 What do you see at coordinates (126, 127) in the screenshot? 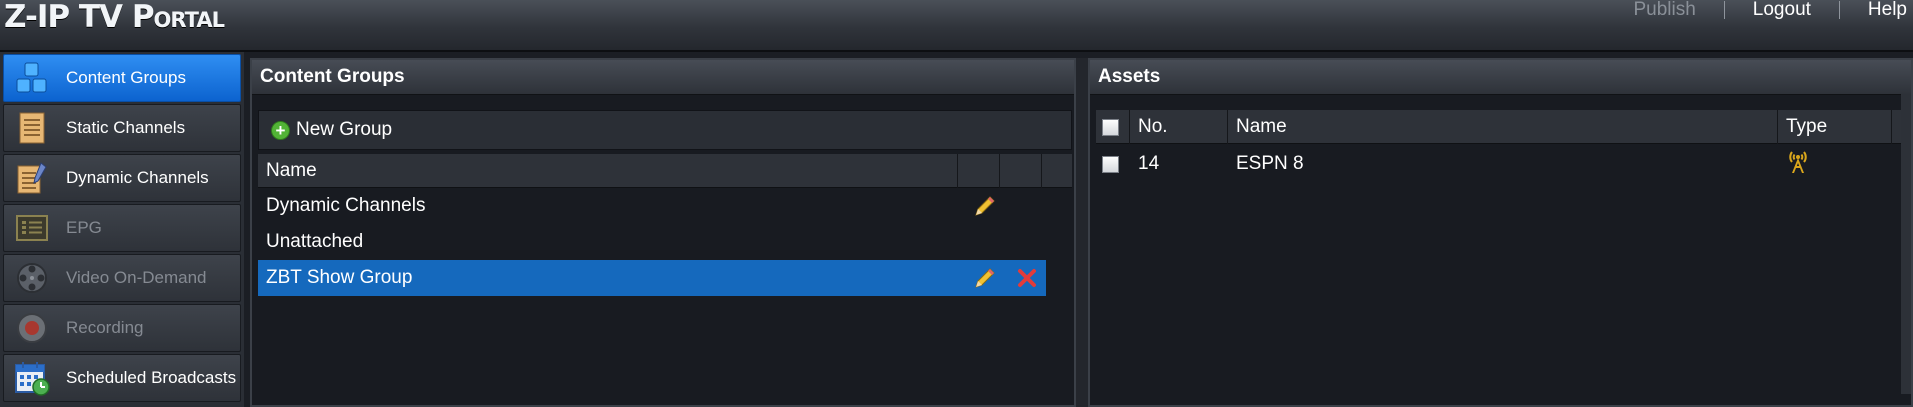
I see `sidebar-item-label: Static Channels` at bounding box center [126, 127].